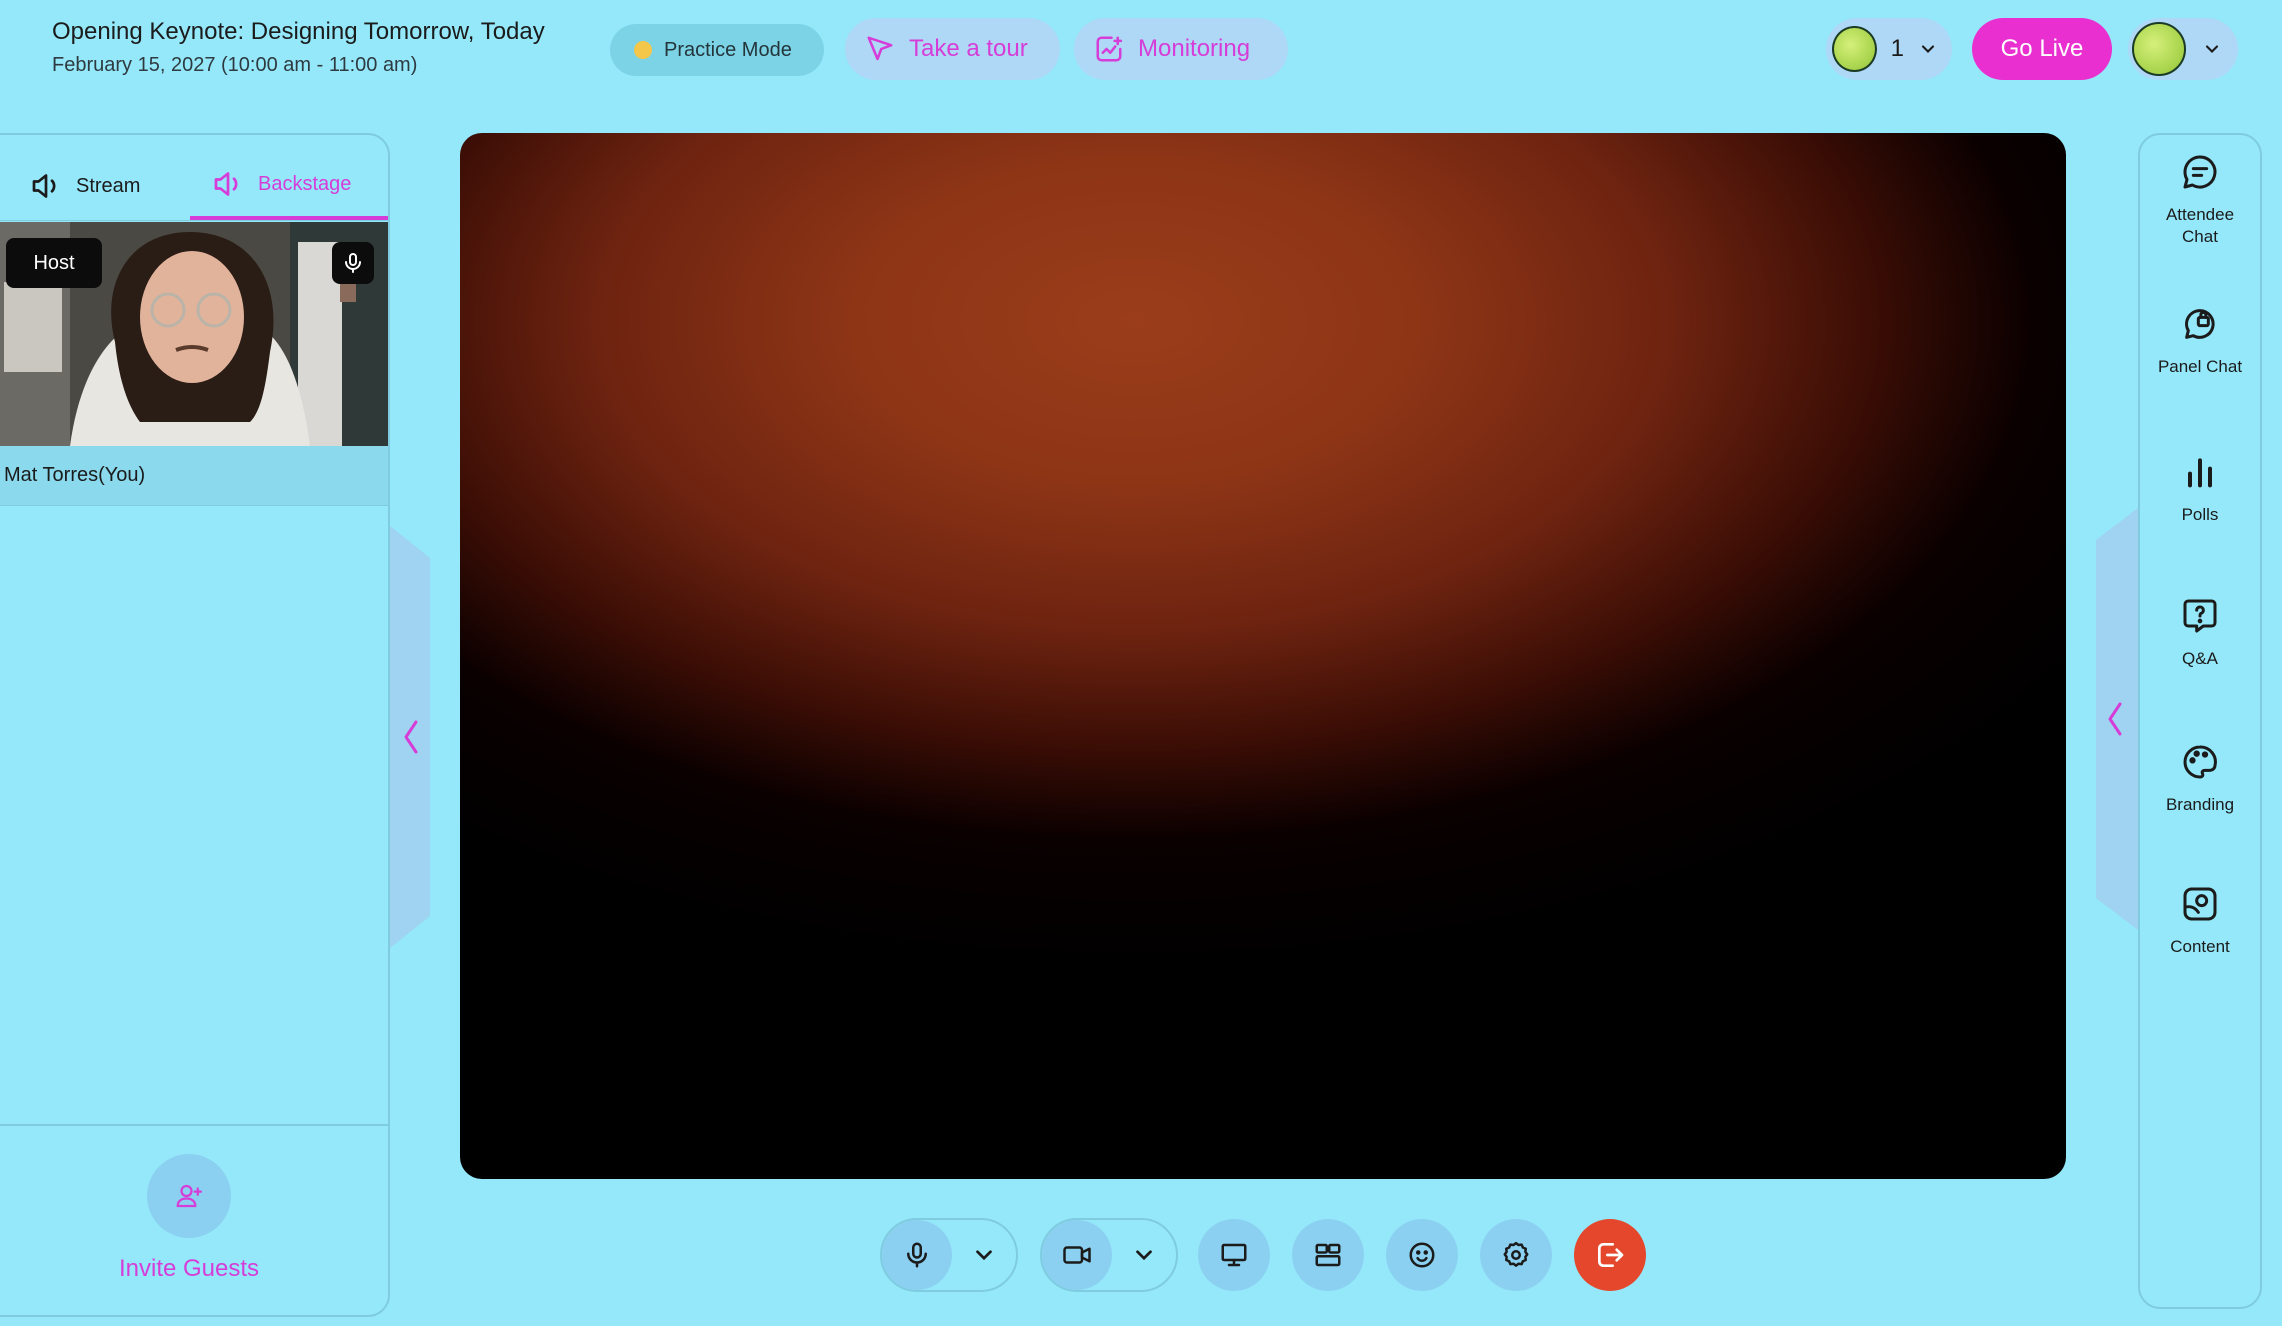 The width and height of the screenshot is (2282, 1326). Describe the element at coordinates (880, 48) in the screenshot. I see `pointer-icon` at that location.